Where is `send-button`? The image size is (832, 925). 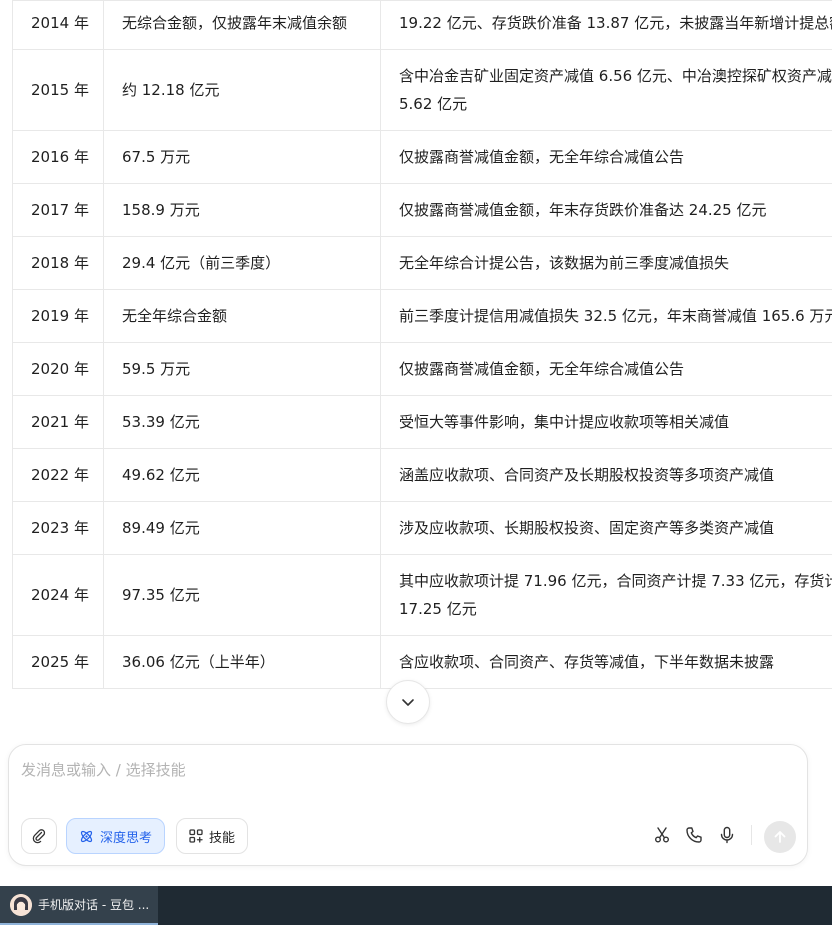
send-button is located at coordinates (780, 837).